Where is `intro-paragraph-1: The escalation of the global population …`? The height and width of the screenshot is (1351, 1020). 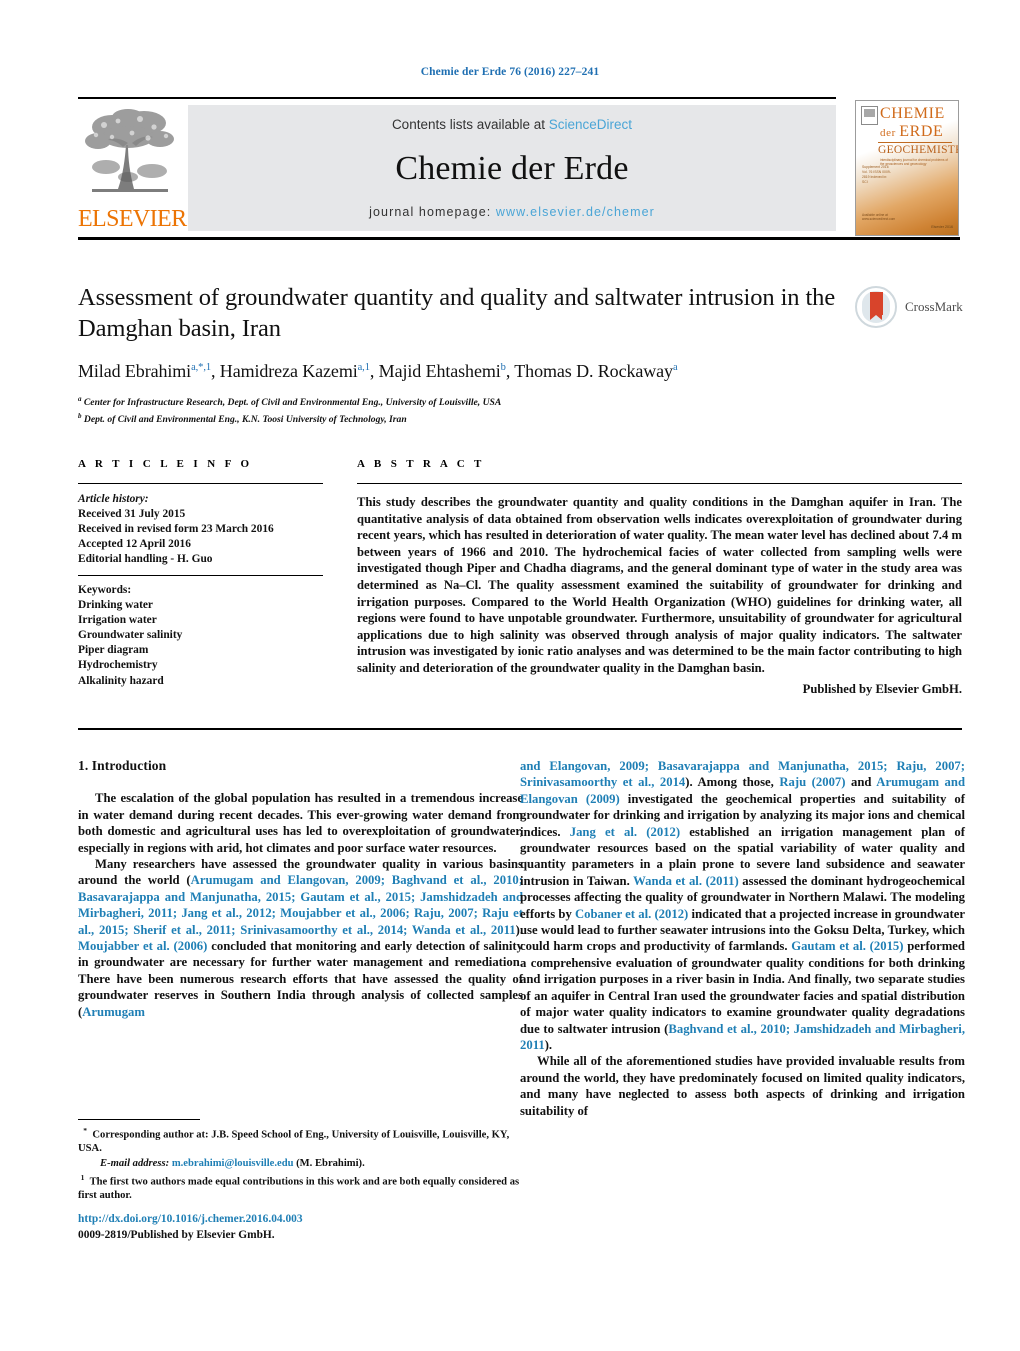 intro-paragraph-1: The escalation of the global population … is located at coordinates (300, 823).